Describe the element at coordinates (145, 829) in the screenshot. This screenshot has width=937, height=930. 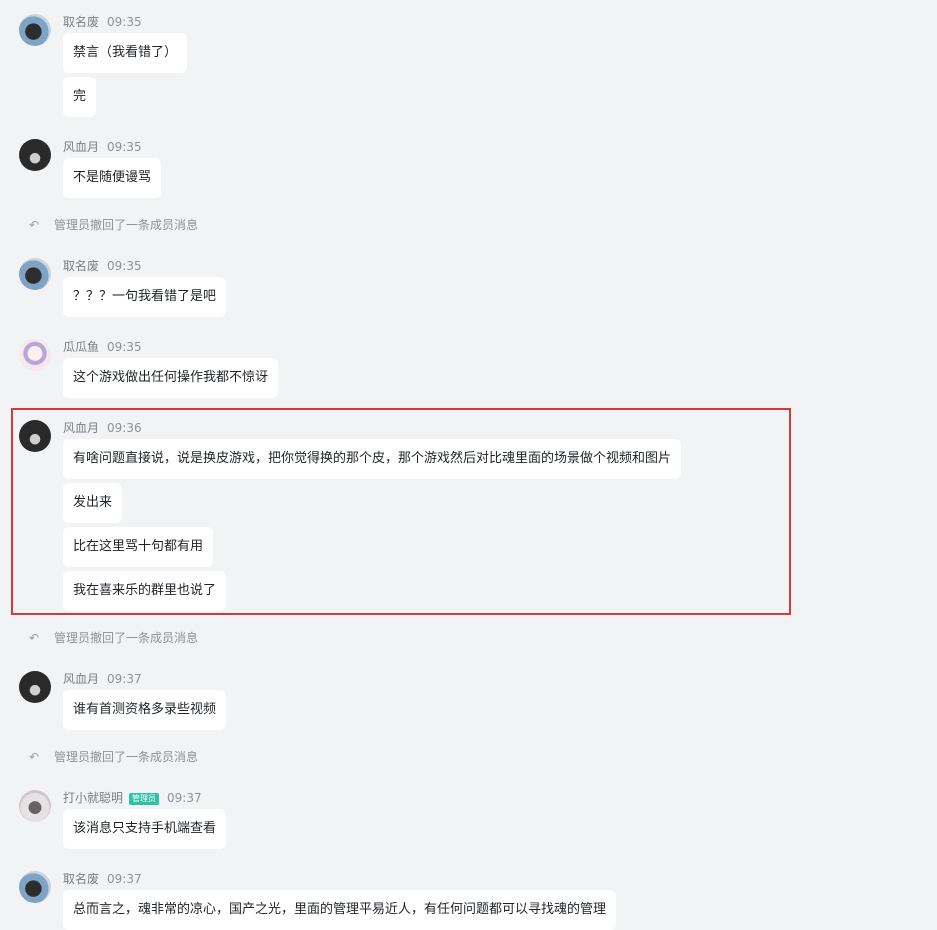
I see `message-bubble: 该消息只支持手机端查看` at that location.